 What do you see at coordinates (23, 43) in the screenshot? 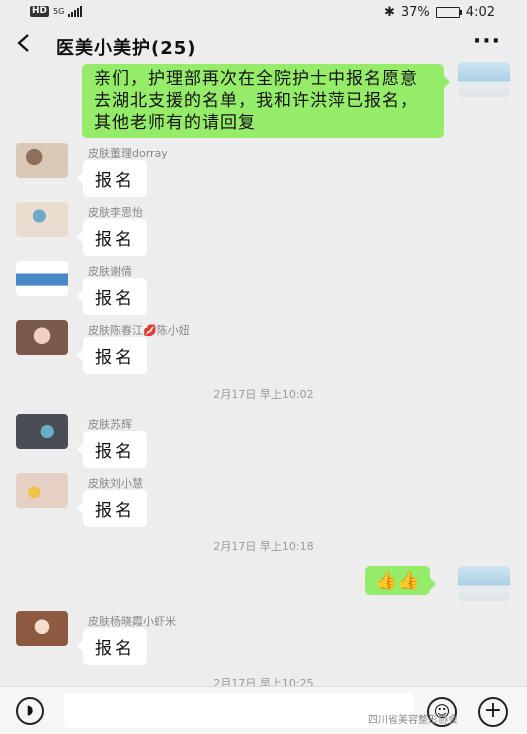
I see `chevron-left-icon` at bounding box center [23, 43].